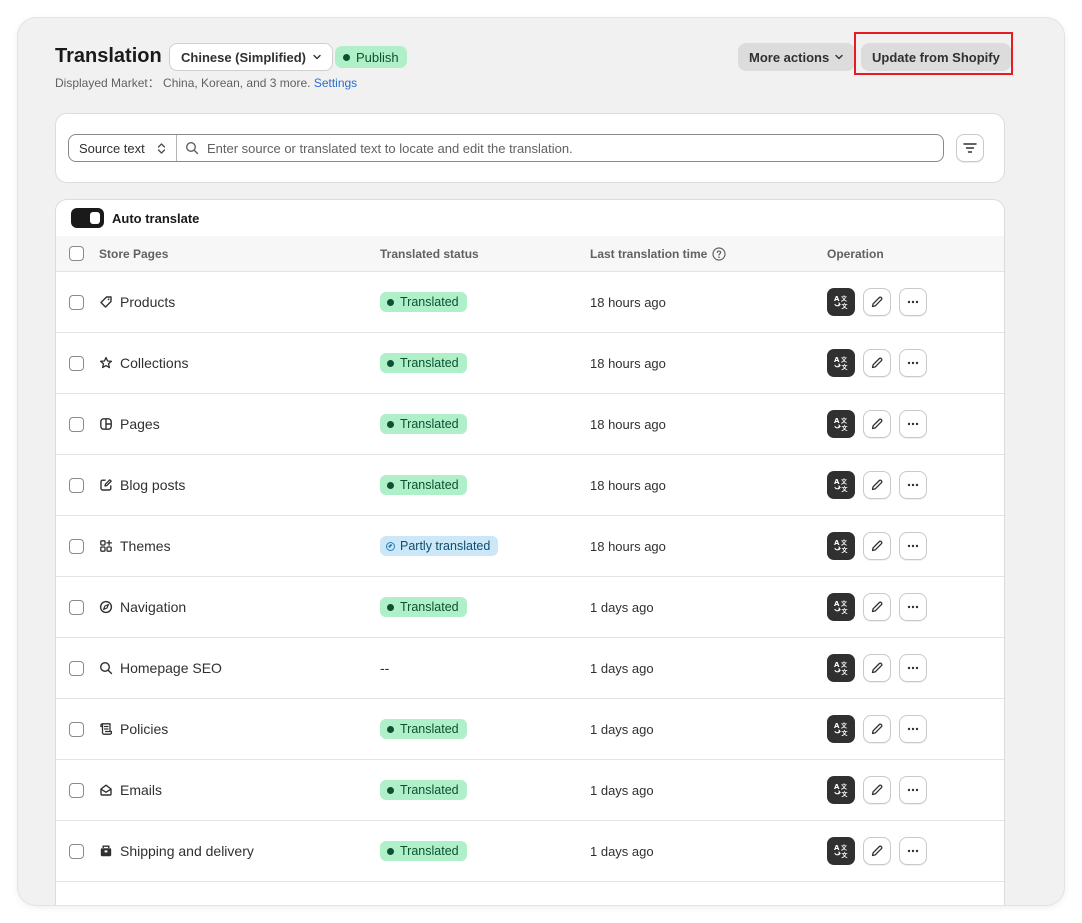  What do you see at coordinates (335, 83) in the screenshot?
I see `settings-link: Settings` at bounding box center [335, 83].